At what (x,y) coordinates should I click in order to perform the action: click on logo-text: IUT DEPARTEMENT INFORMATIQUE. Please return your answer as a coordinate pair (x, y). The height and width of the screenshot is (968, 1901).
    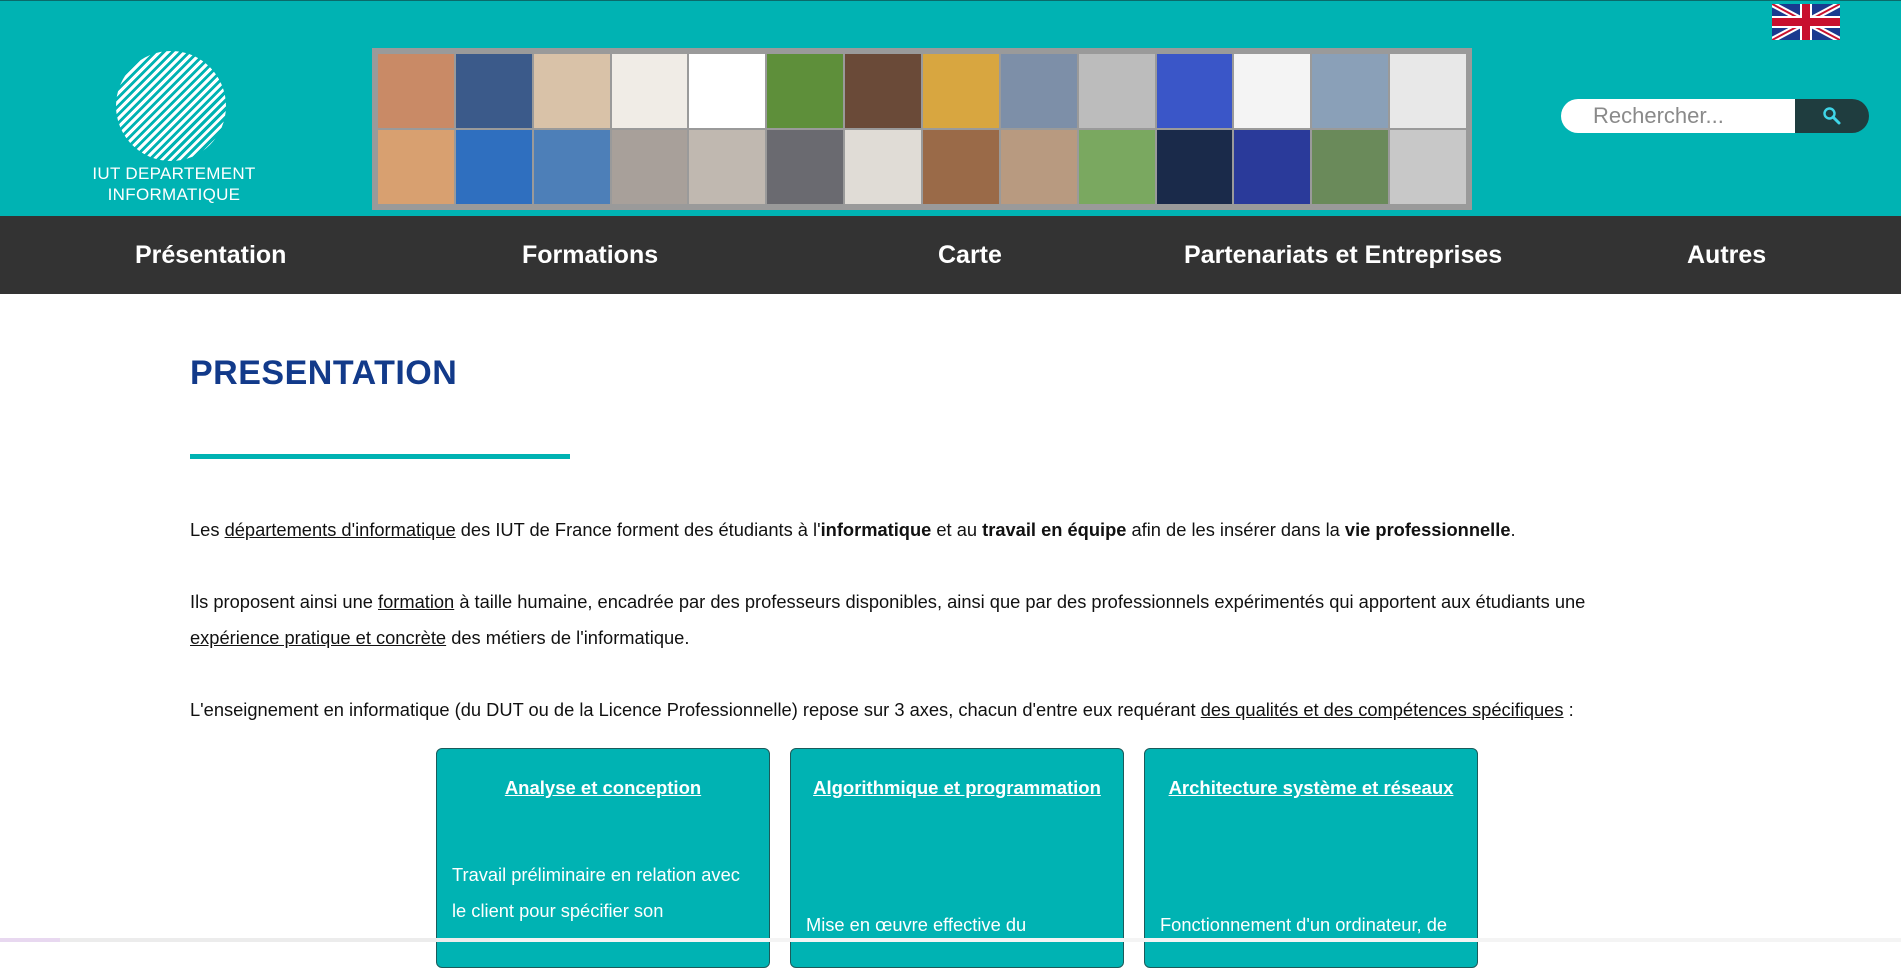
    Looking at the image, I should click on (174, 184).